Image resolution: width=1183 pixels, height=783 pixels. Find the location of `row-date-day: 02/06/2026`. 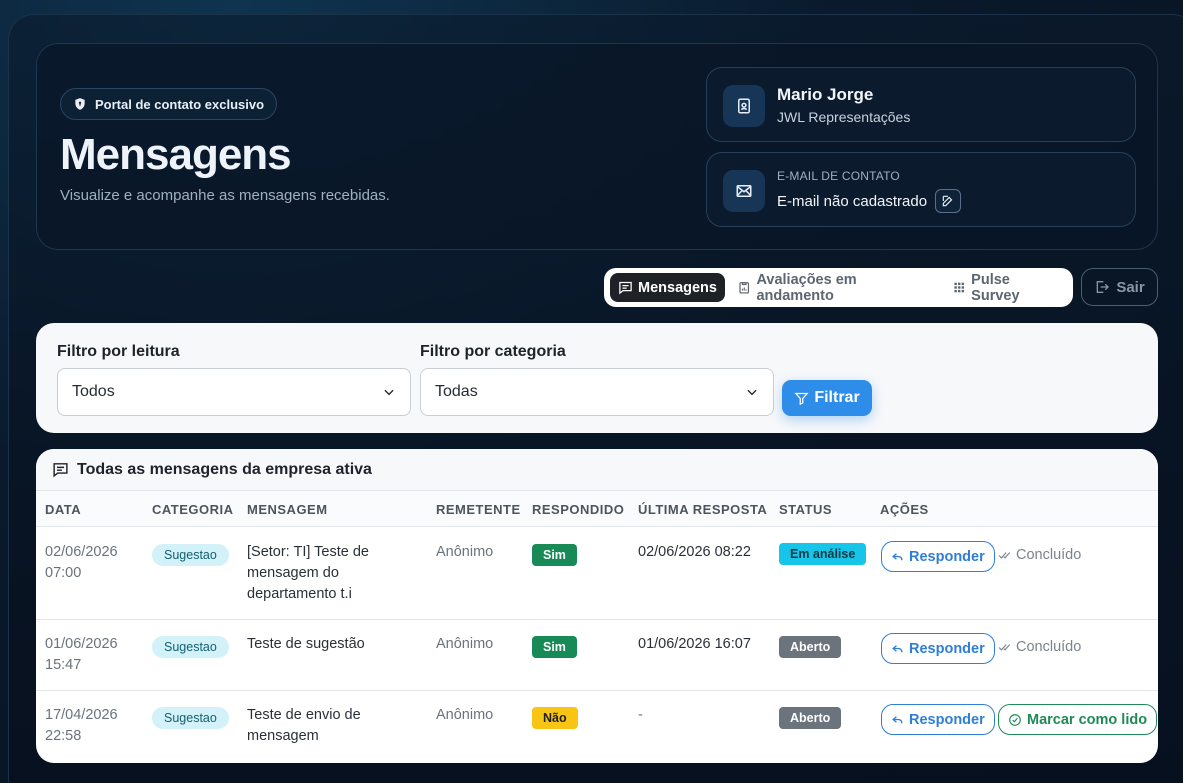

row-date-day: 02/06/2026 is located at coordinates (81, 552).